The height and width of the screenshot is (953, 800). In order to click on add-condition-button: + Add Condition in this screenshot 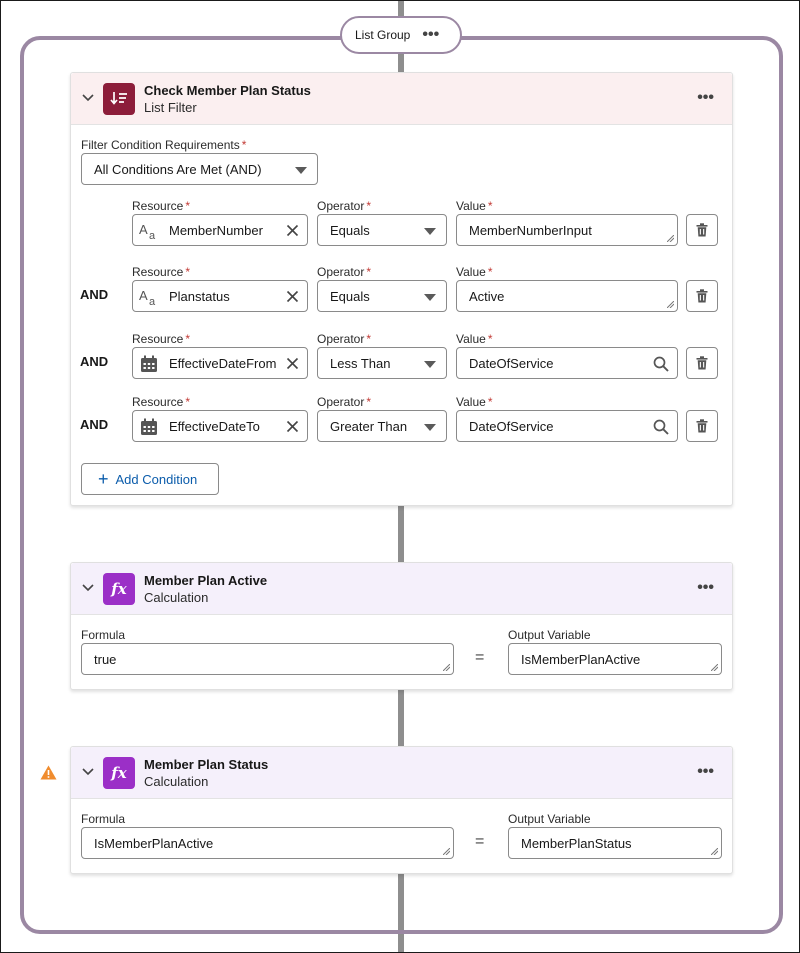, I will do `click(150, 479)`.